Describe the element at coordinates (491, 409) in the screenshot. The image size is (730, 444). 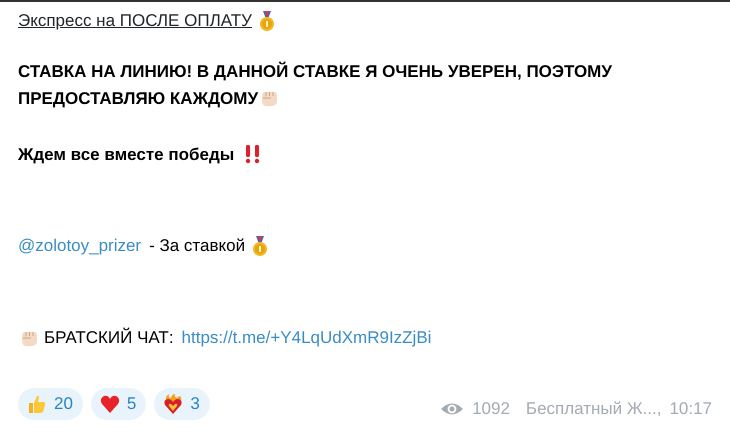
I see `view-count: 1092` at that location.